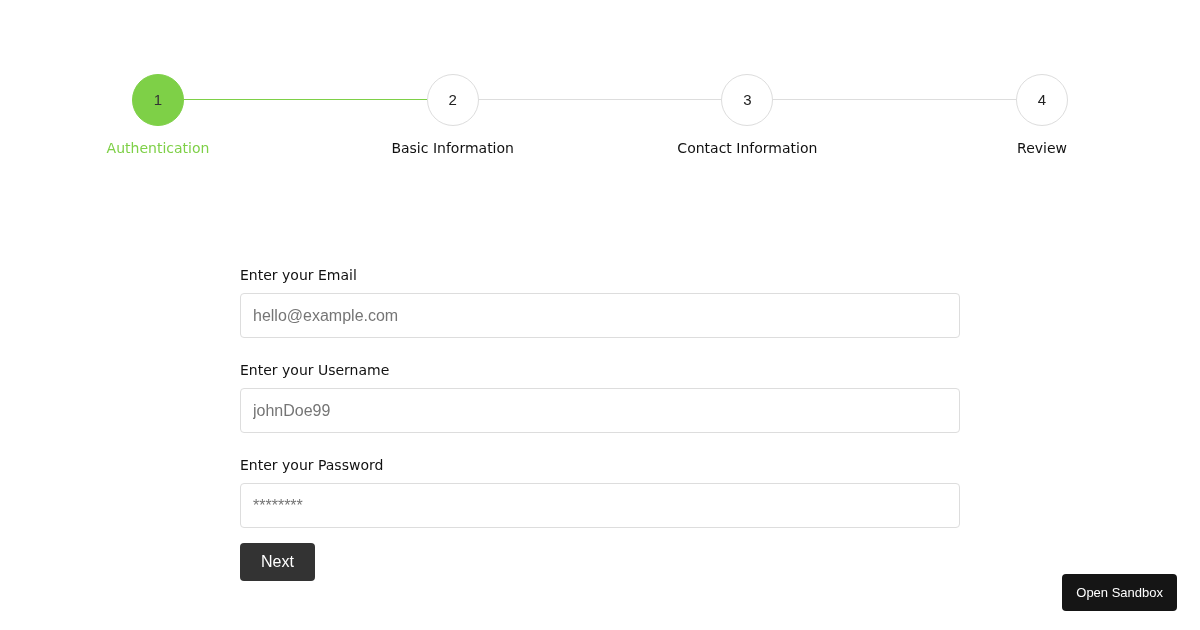 The image size is (1200, 630). Describe the element at coordinates (747, 148) in the screenshot. I see `step-label: Contact Information` at that location.